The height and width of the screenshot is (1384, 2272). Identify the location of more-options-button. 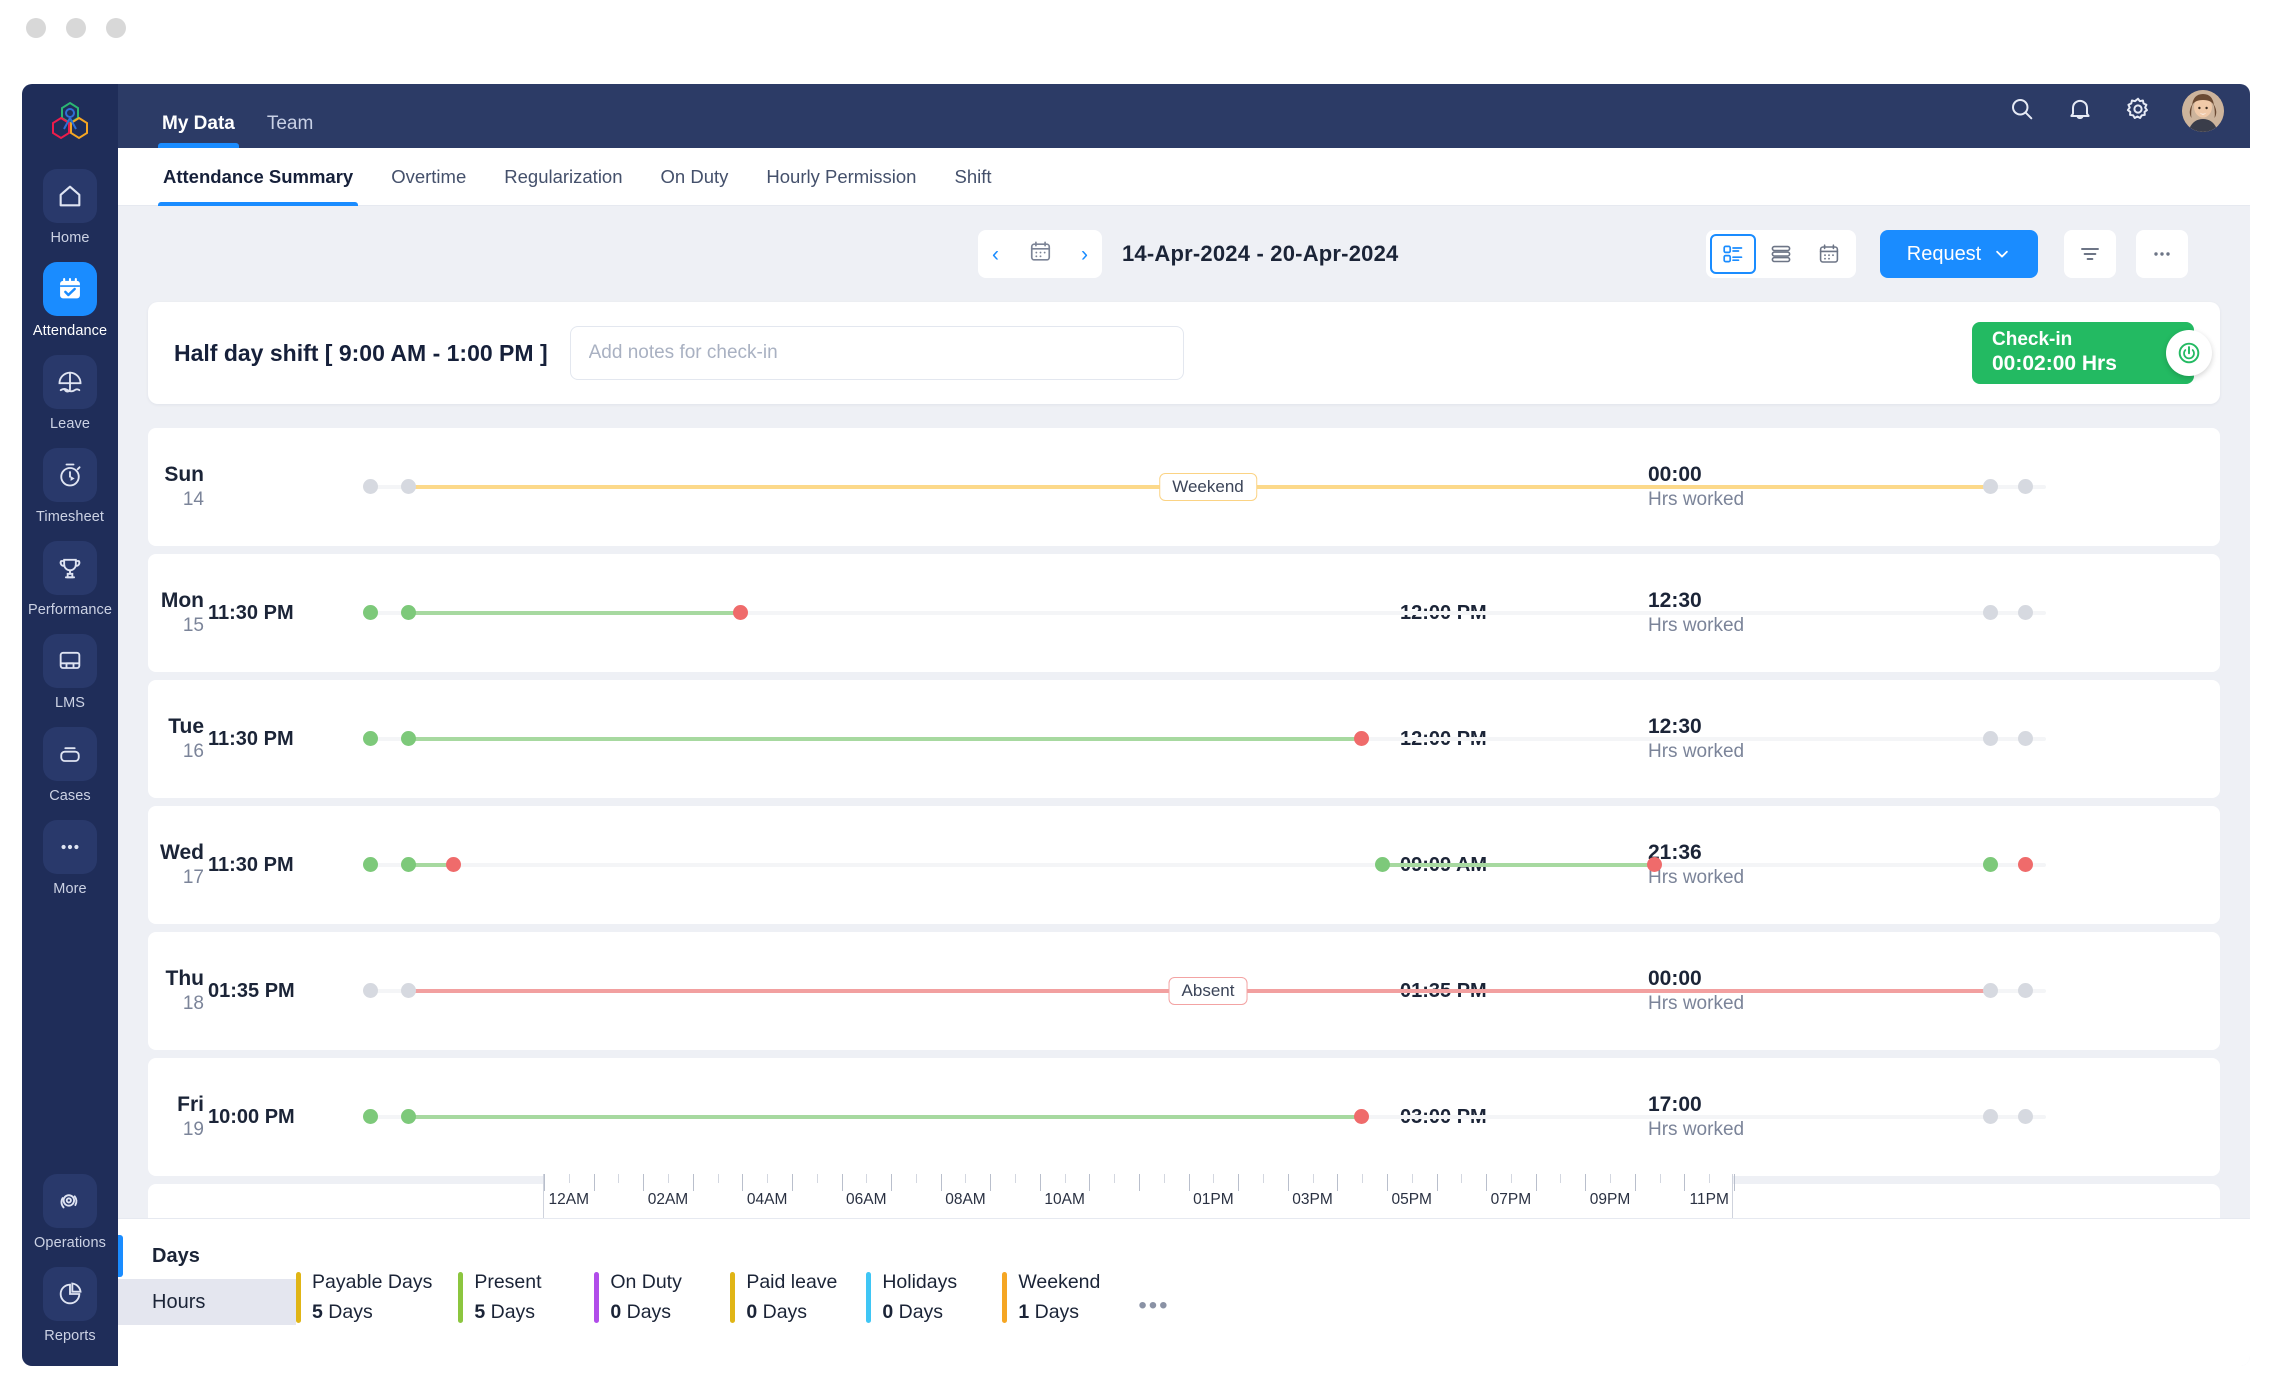
(2162, 254).